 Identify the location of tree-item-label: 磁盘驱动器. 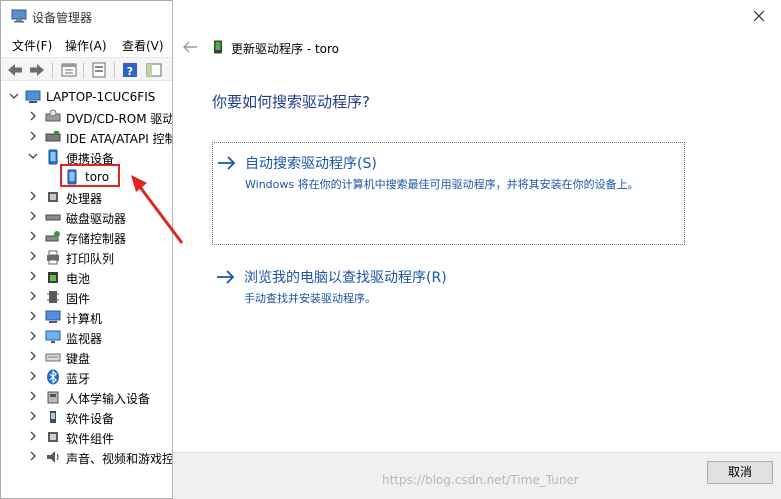
(96, 219).